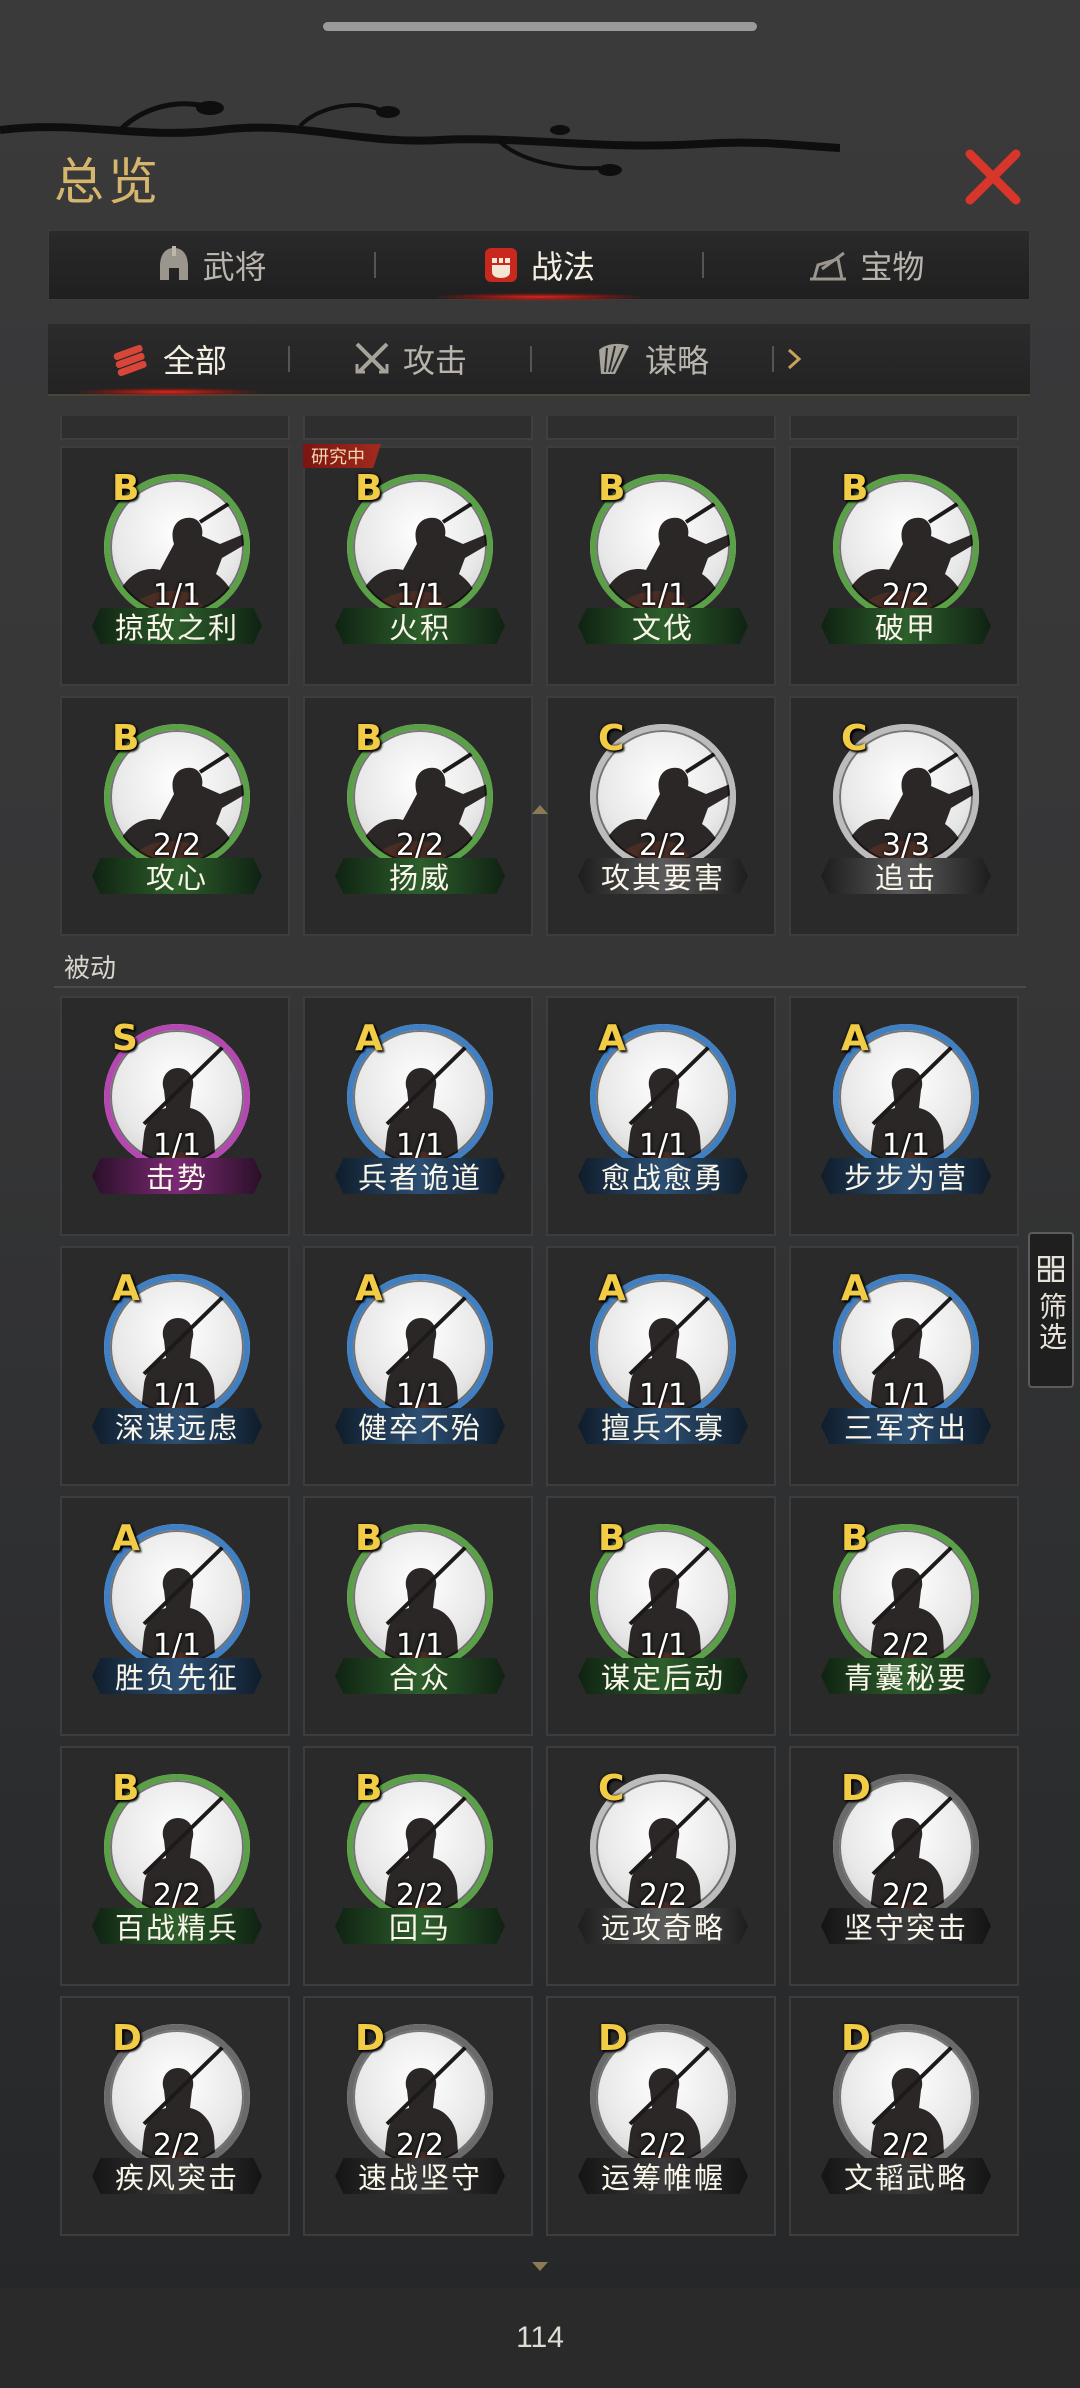  What do you see at coordinates (1051, 1322) in the screenshot?
I see `filter-label: 筛选` at bounding box center [1051, 1322].